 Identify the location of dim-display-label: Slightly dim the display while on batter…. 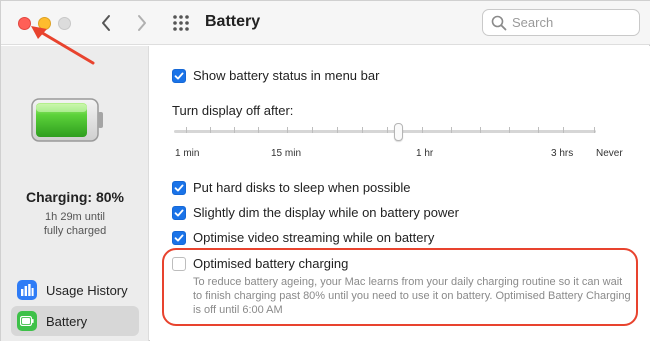
(326, 212).